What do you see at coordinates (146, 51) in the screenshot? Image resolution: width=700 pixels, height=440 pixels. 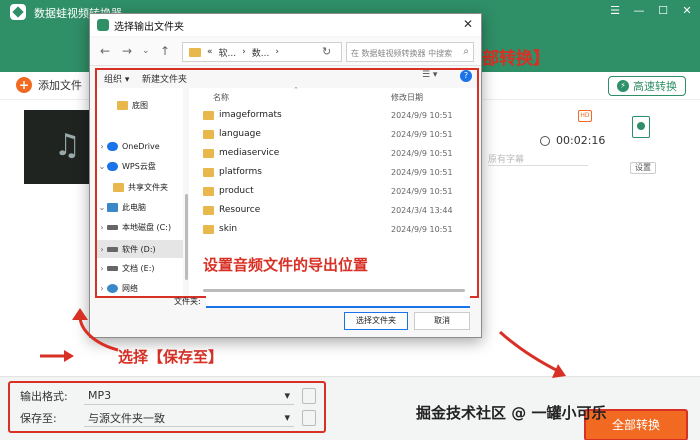 I see `chevron-down-icon: ⌄` at bounding box center [146, 51].